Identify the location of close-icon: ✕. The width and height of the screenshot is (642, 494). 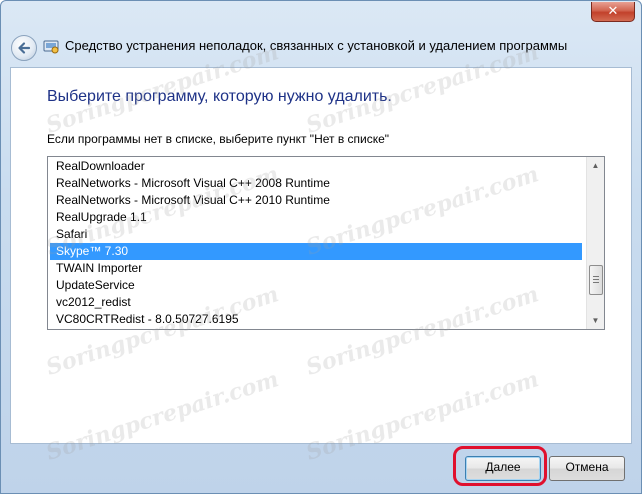
(613, 10).